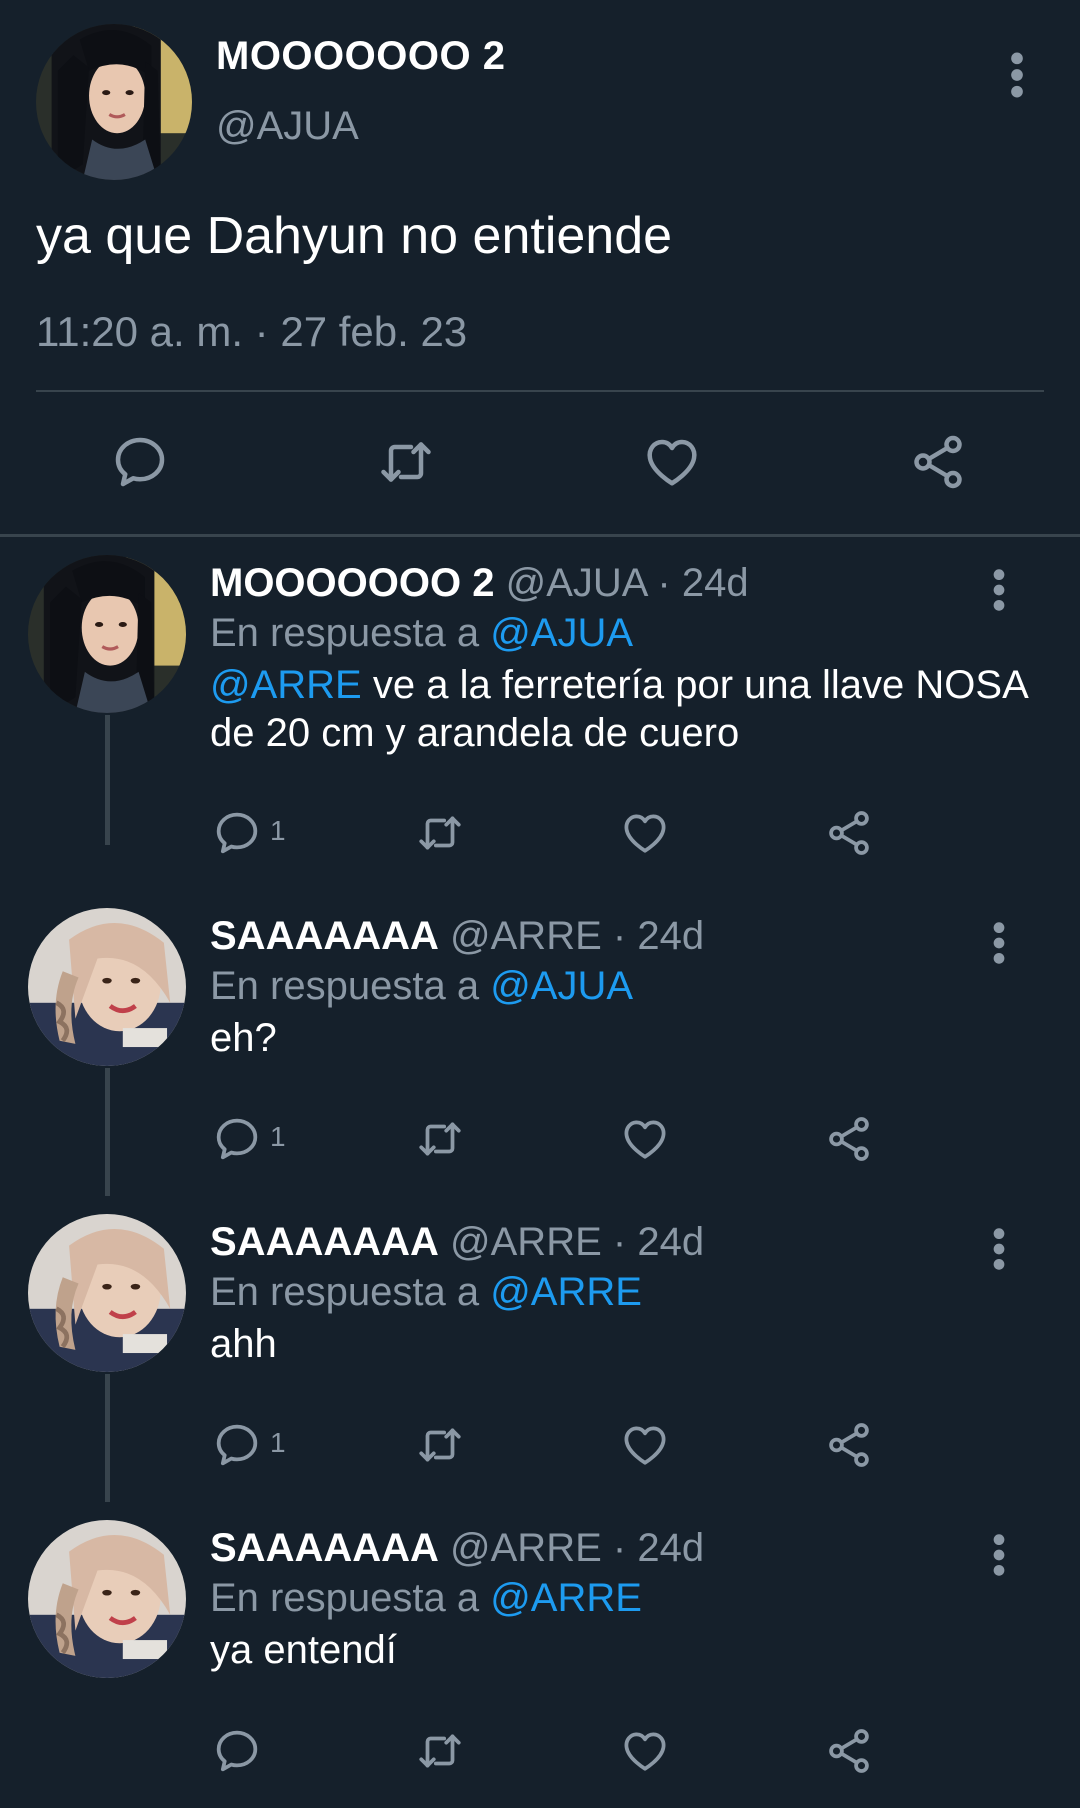 The image size is (1080, 1808). What do you see at coordinates (251, 332) in the screenshot?
I see `tweet-timestamp: 11:20 a. m. · 27 feb. 23` at bounding box center [251, 332].